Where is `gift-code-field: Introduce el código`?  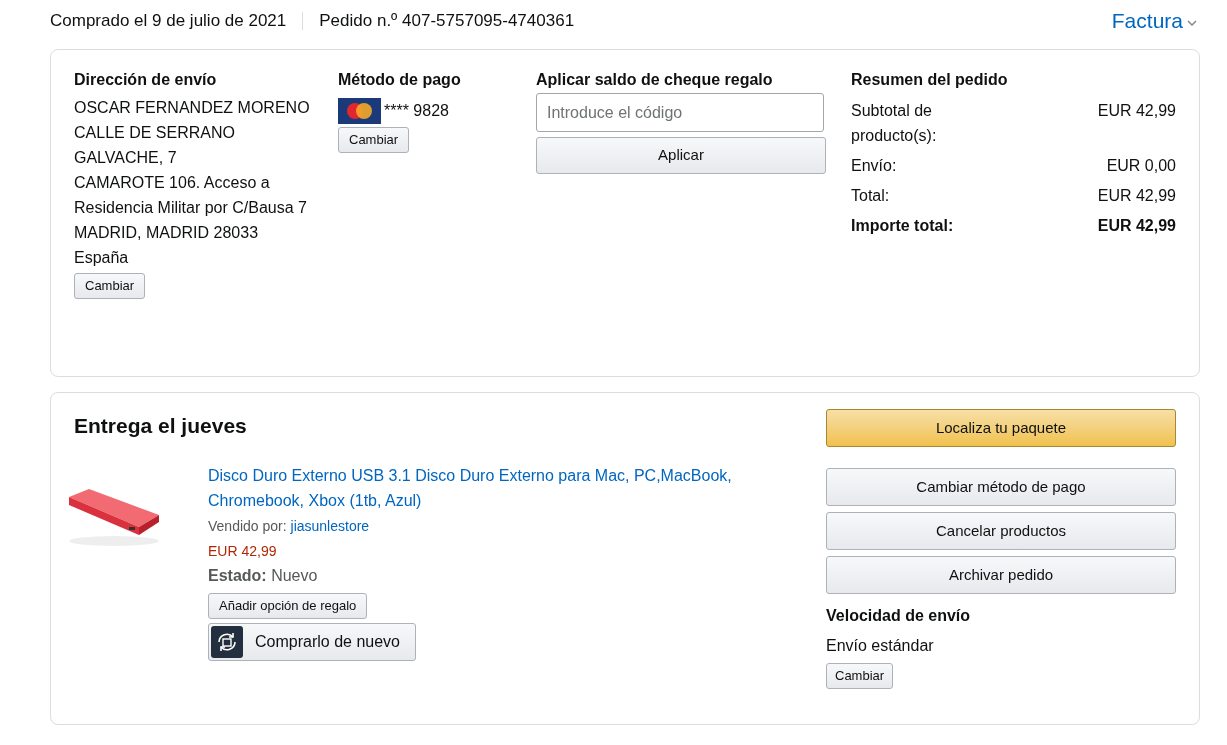 gift-code-field: Introduce el código is located at coordinates (680, 112).